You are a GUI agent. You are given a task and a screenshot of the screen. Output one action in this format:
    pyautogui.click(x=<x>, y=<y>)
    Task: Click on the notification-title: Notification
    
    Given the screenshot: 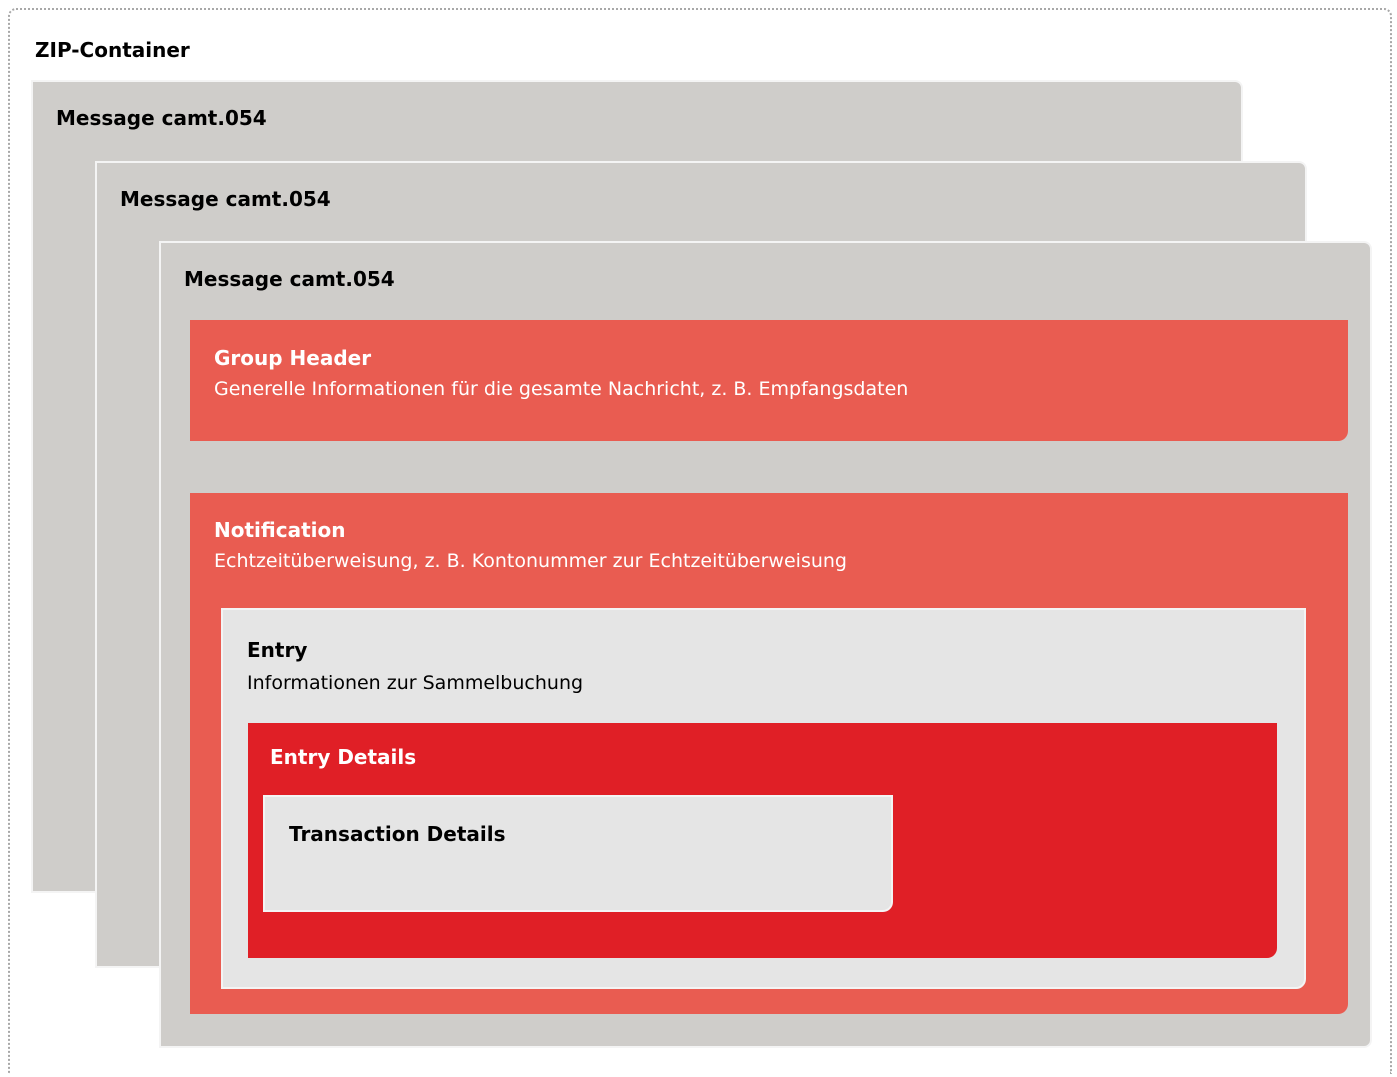 What is the action you would take?
    pyautogui.click(x=280, y=530)
    